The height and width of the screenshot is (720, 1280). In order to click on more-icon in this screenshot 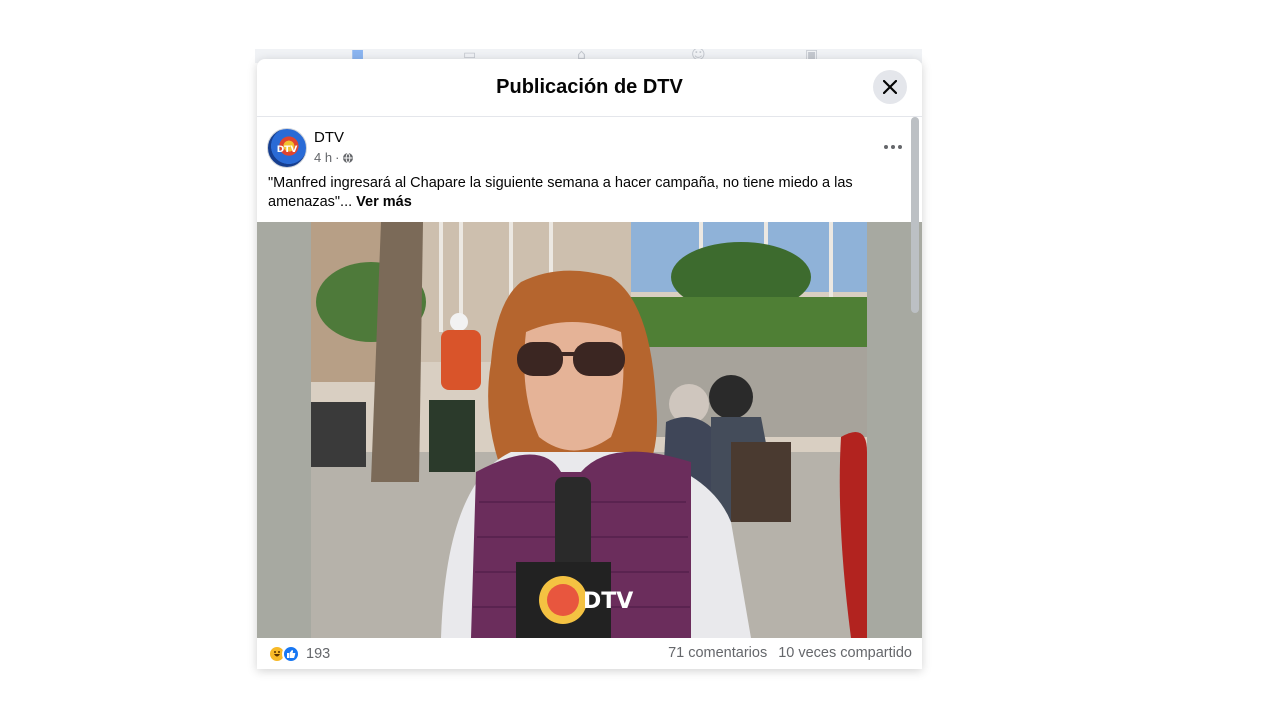, I will do `click(886, 147)`.